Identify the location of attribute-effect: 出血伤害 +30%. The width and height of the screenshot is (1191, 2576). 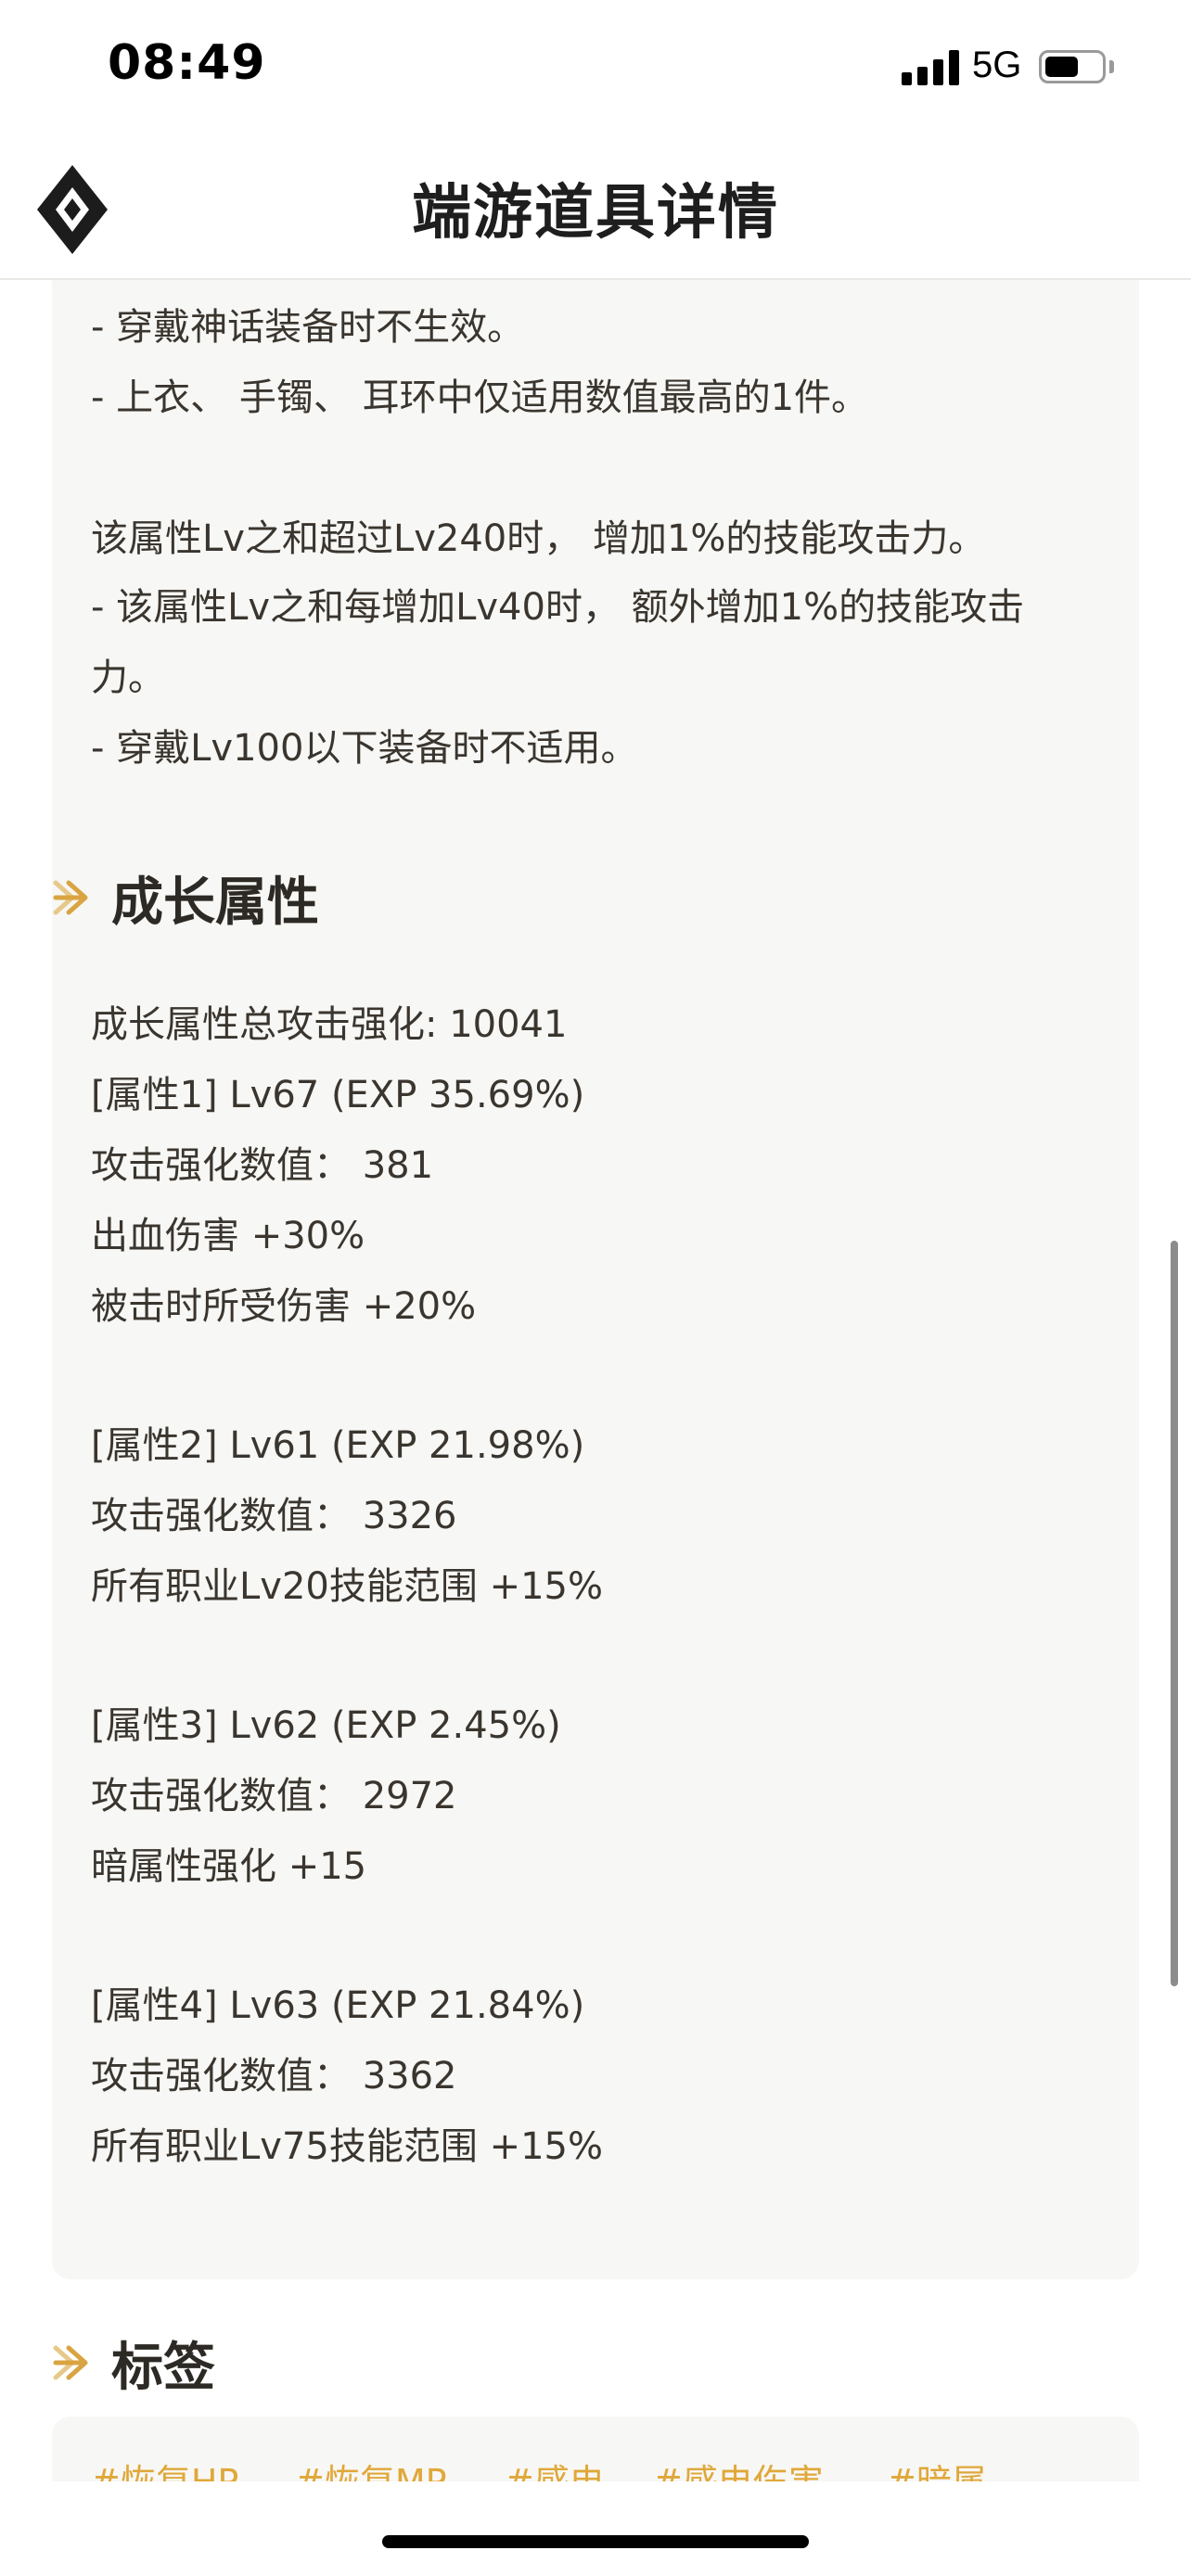
(228, 1236).